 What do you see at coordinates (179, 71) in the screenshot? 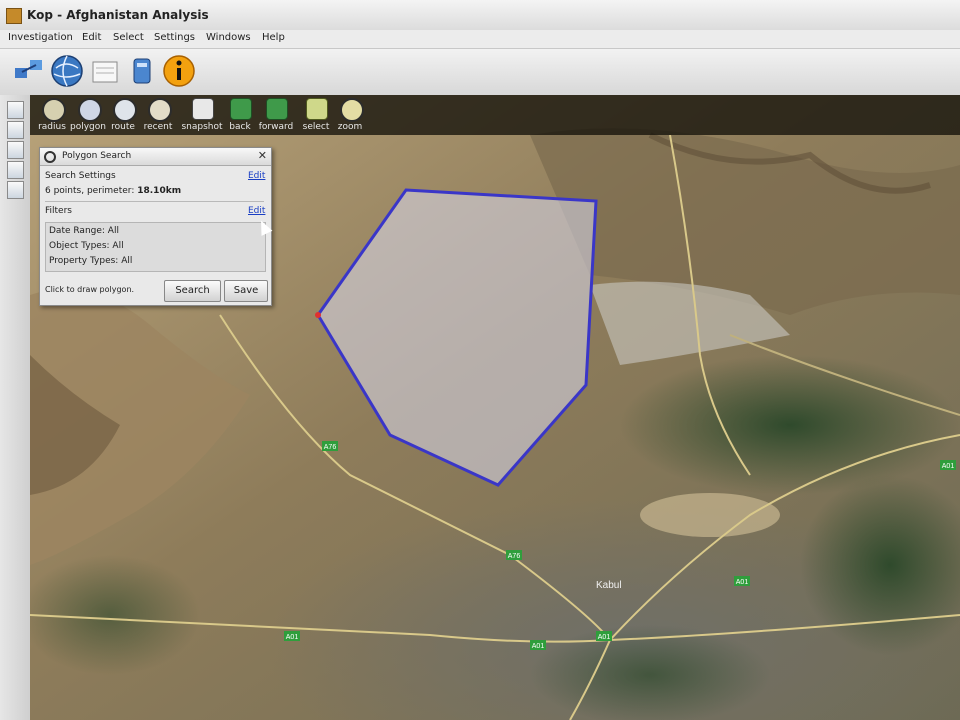
I see `info-icon` at bounding box center [179, 71].